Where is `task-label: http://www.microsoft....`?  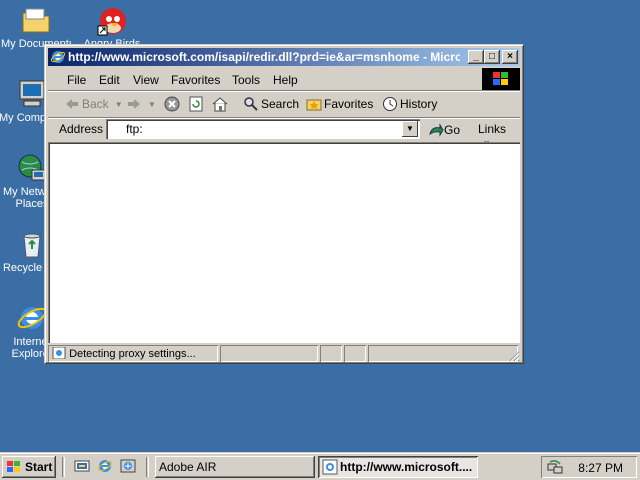
task-label: http://www.microsoft.... is located at coordinates (406, 467).